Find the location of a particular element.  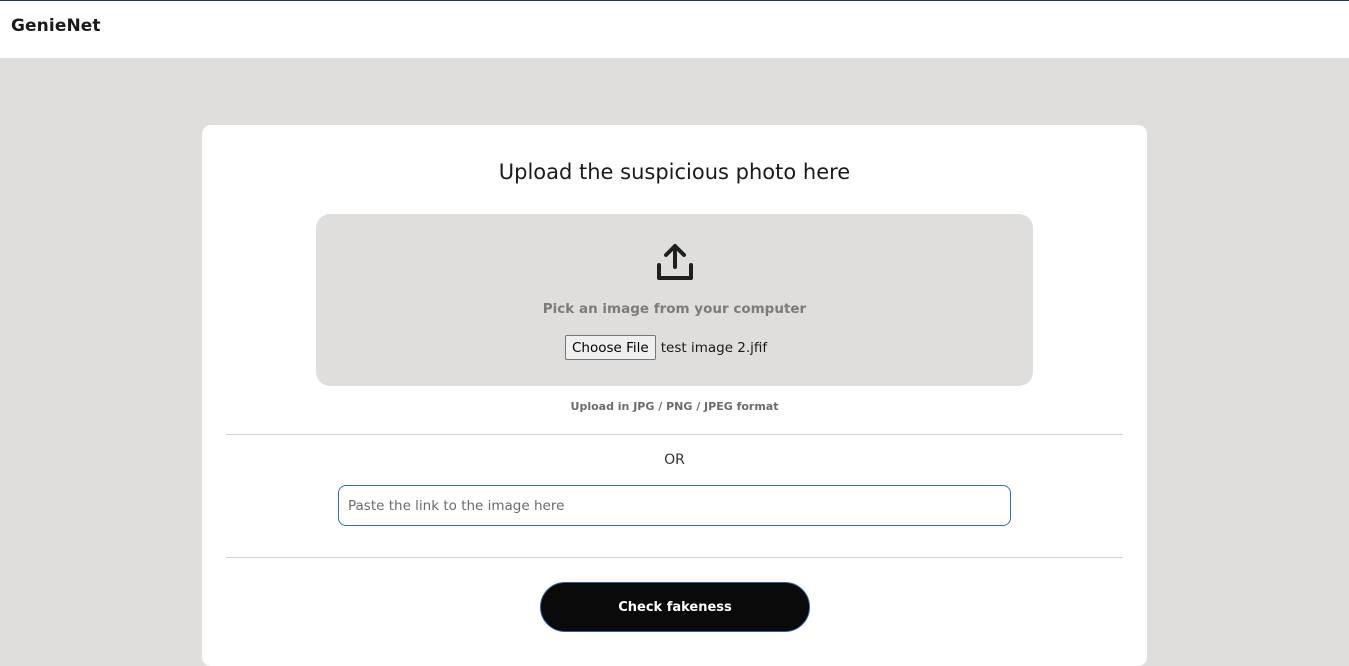

check-fakeness-button: Check fakeness is located at coordinates (675, 607).